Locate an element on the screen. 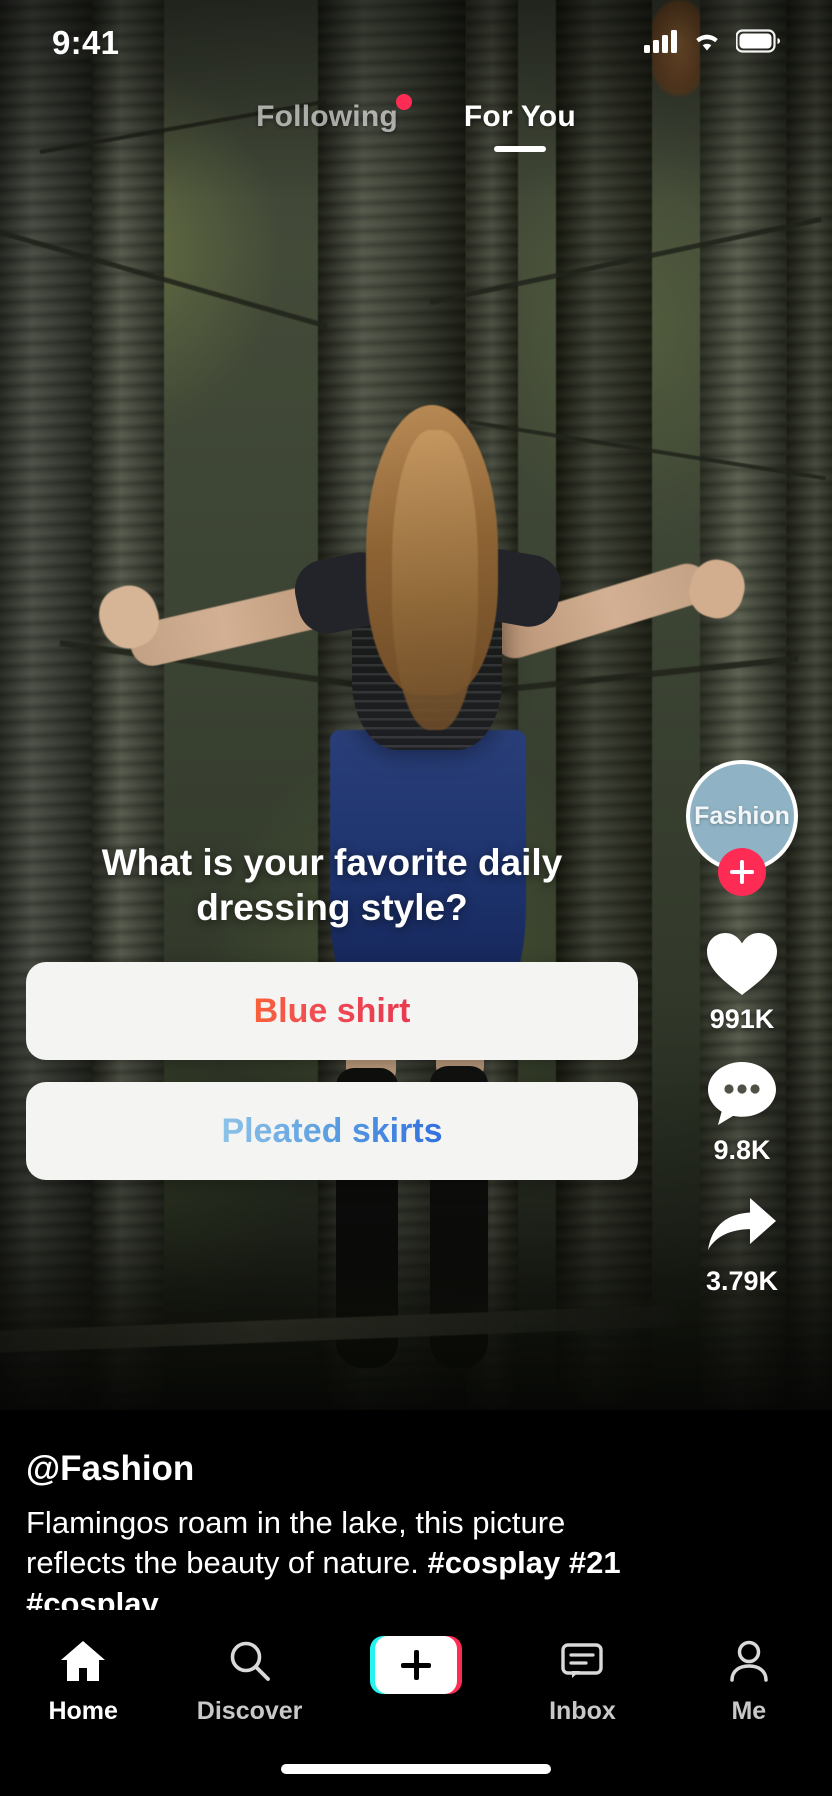 The width and height of the screenshot is (832, 1796). follow-button is located at coordinates (742, 872).